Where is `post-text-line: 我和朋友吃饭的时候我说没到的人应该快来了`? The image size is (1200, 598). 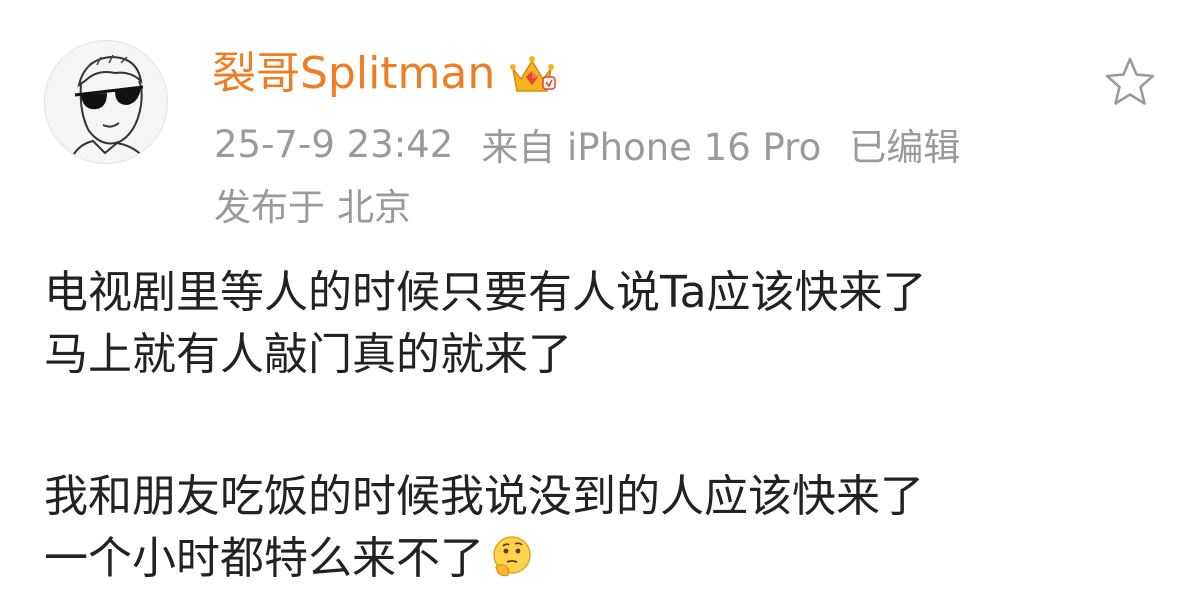
post-text-line: 我和朋友吃饭的时候我说没到的人应该快来了 is located at coordinates (484, 496).